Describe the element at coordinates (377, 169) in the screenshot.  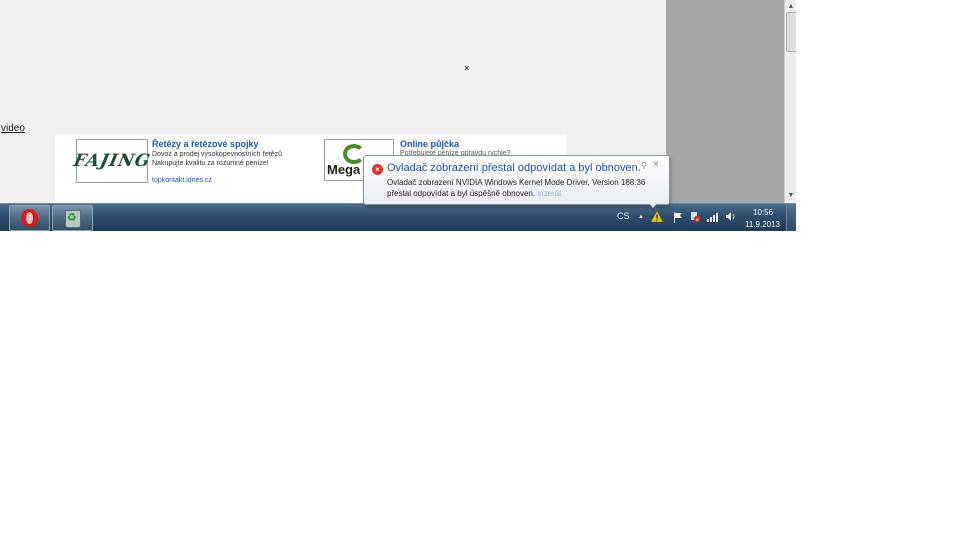
I see `error-icon: ×` at that location.